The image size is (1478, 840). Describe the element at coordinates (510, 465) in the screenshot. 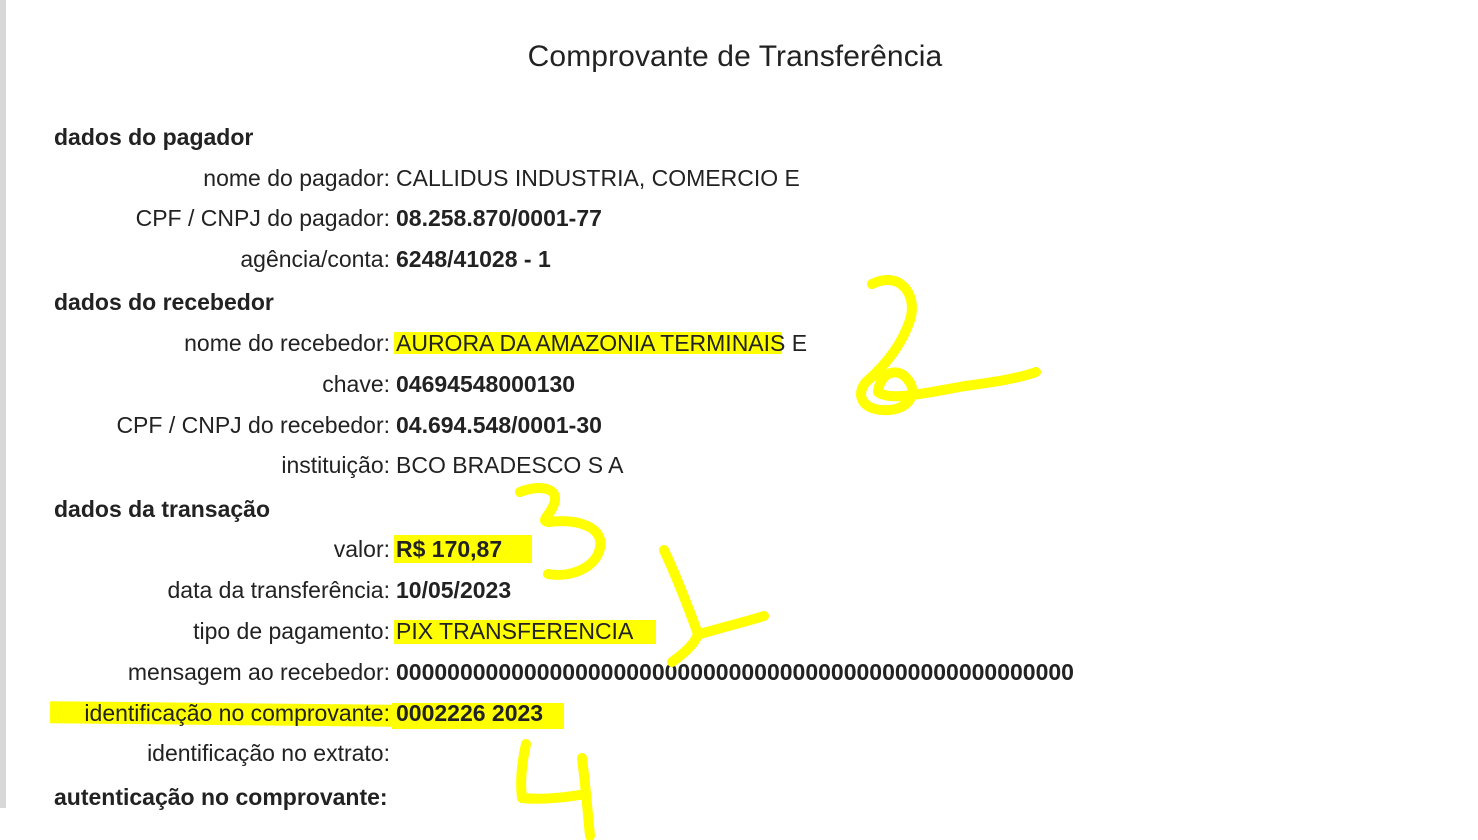

I see `receiver-institution-value: BCO BRADESCO S A` at that location.